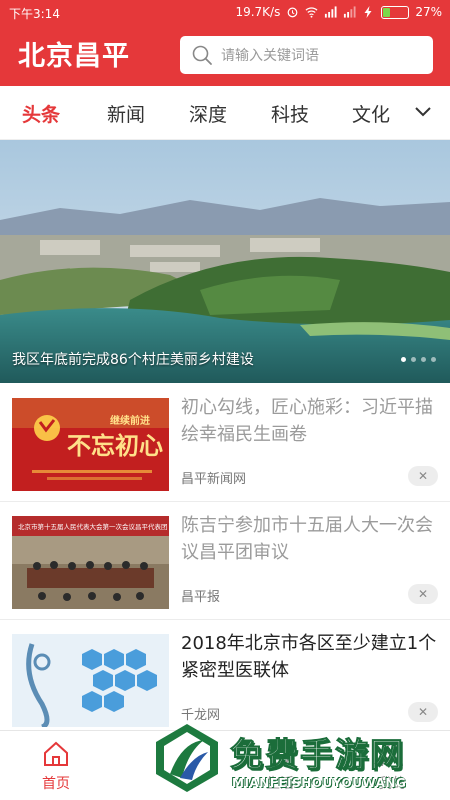 The image size is (450, 800). What do you see at coordinates (202, 55) in the screenshot?
I see `search-icon` at bounding box center [202, 55].